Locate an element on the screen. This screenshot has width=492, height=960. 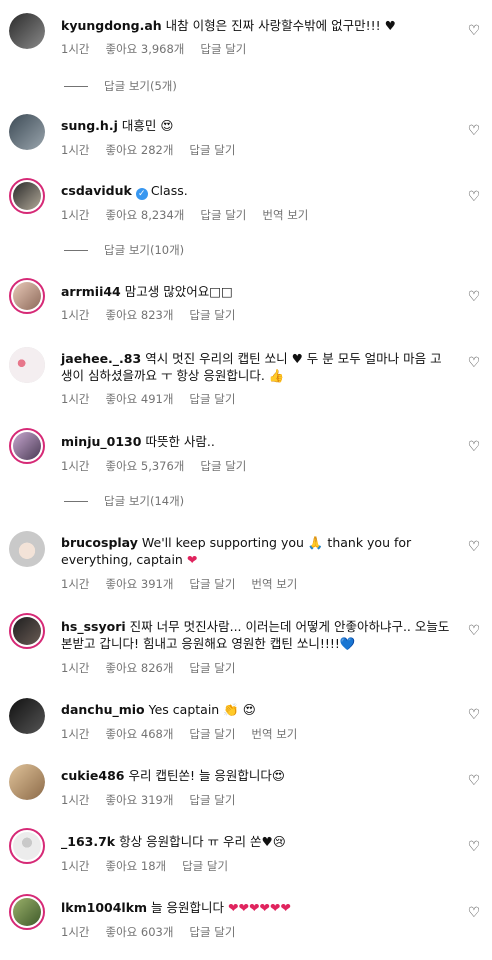
comment-text: 맘고생 많았어요□□ is located at coordinates (178, 291).